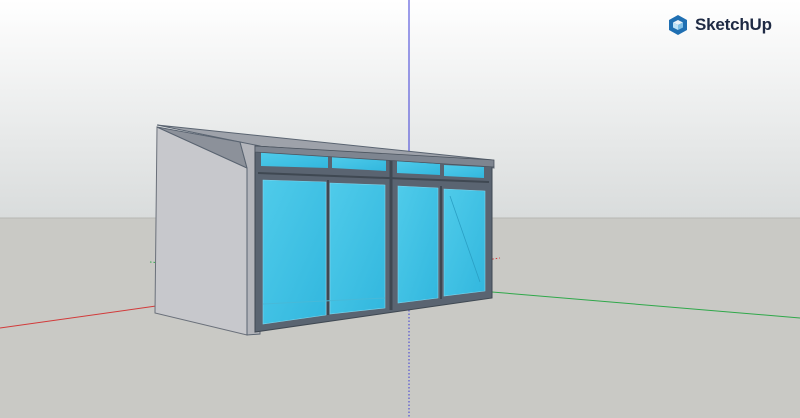  Describe the element at coordinates (733, 24) in the screenshot. I see `brand-name: SketchUp` at that location.